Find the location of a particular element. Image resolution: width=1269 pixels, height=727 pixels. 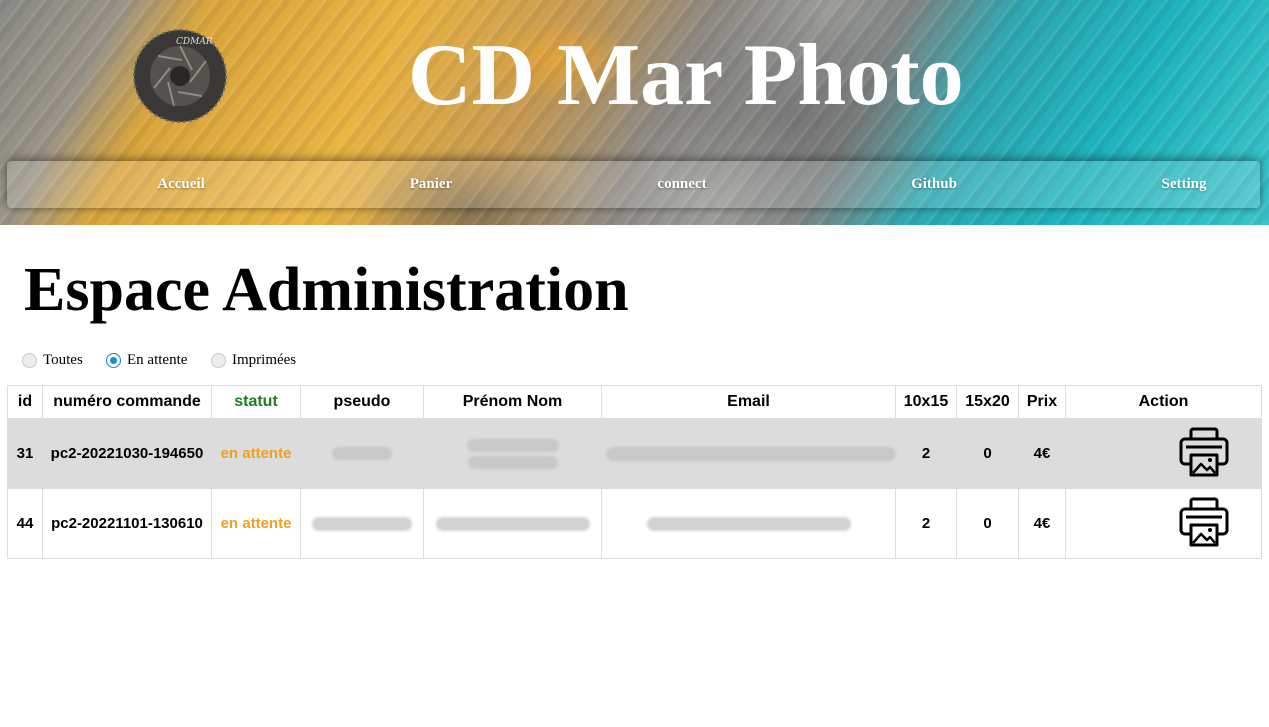

col-header-price: Prix is located at coordinates (1042, 402).